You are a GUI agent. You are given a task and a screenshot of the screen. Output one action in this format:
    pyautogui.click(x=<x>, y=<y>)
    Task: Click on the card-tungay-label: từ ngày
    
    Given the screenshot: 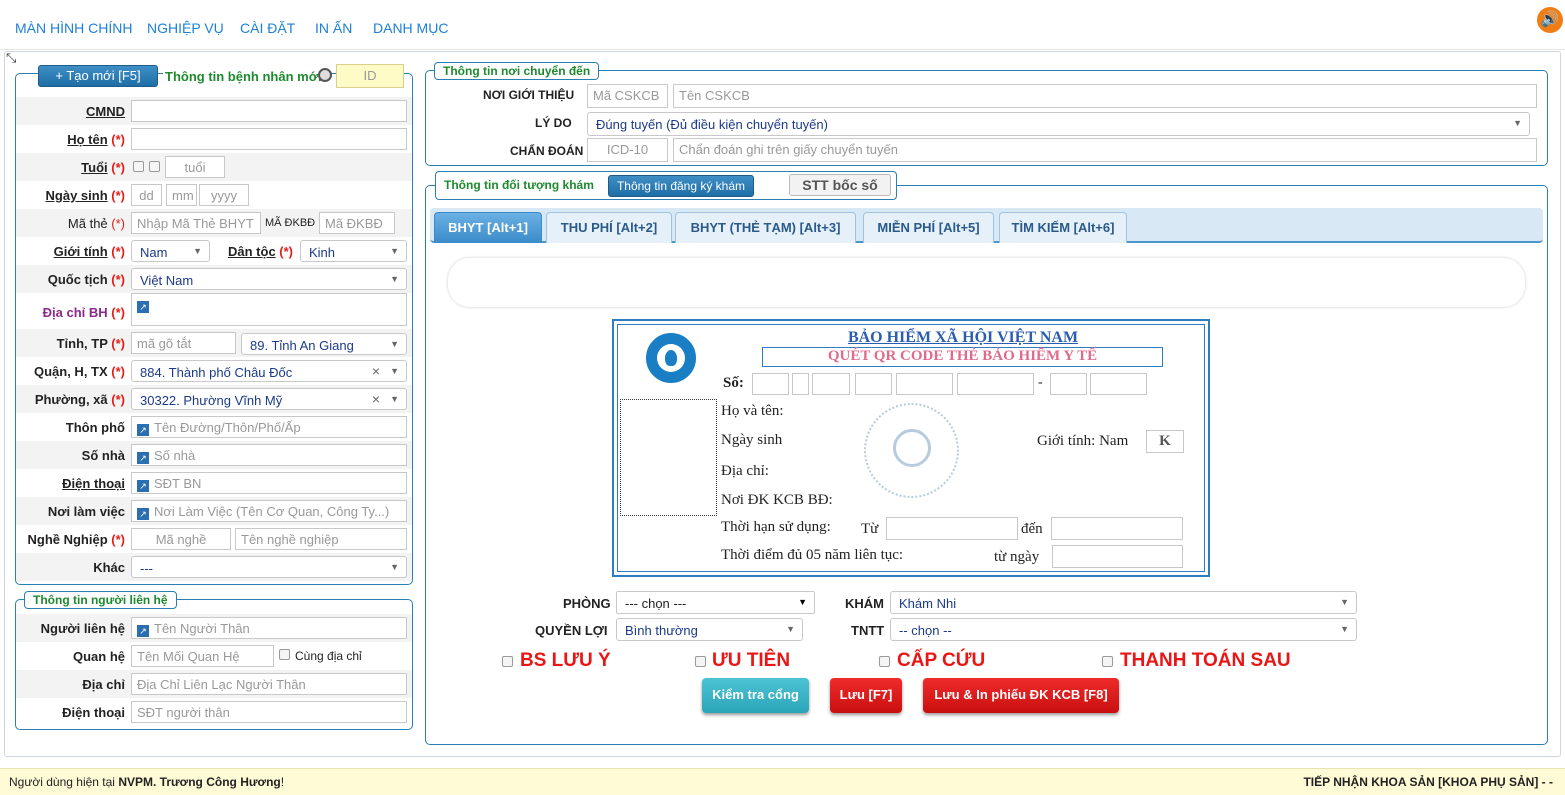 What is the action you would take?
    pyautogui.click(x=1017, y=557)
    